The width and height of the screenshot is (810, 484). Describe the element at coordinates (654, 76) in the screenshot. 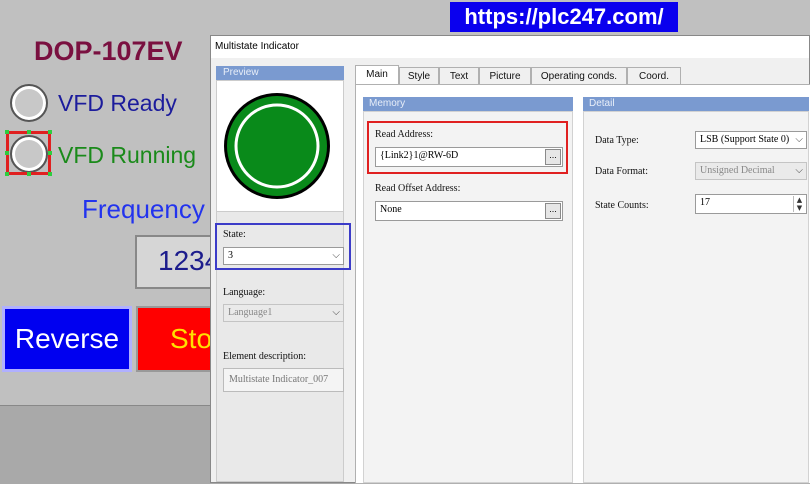

I see `tab-coord: Coord.` at that location.